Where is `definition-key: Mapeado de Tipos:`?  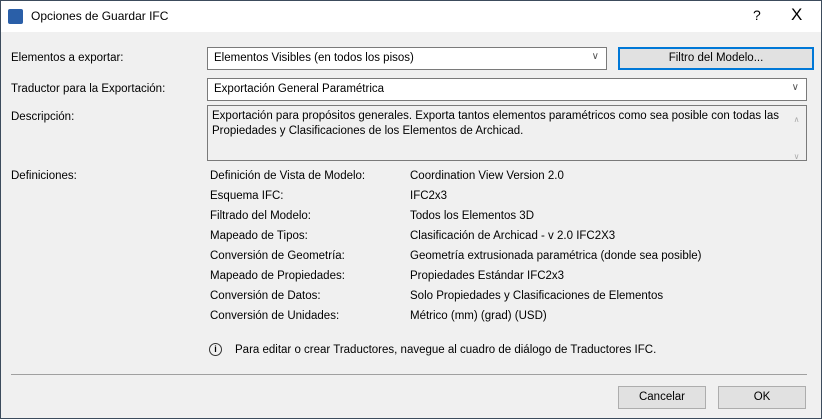
definition-key: Mapeado de Tipos: is located at coordinates (259, 236).